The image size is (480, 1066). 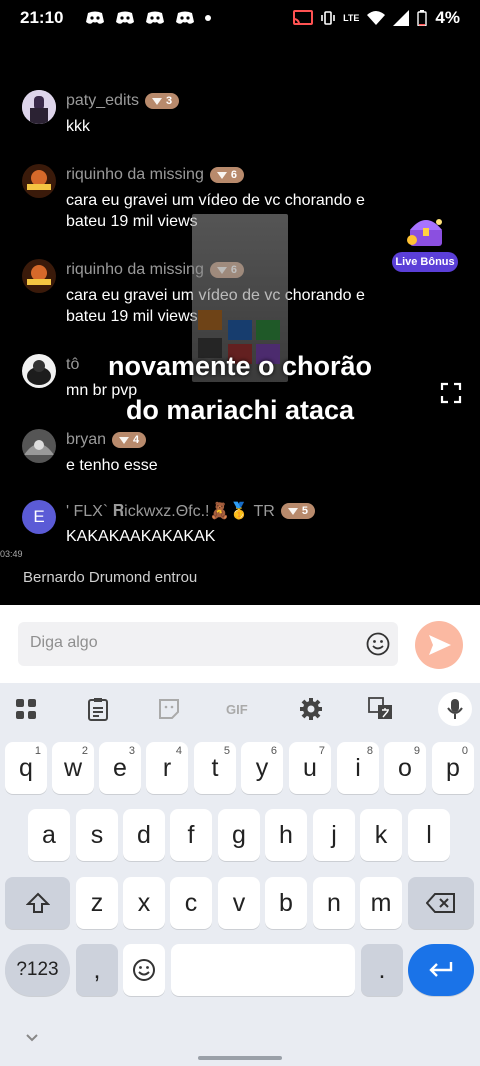 What do you see at coordinates (26, 768) in the screenshot?
I see `key-q: q1` at bounding box center [26, 768].